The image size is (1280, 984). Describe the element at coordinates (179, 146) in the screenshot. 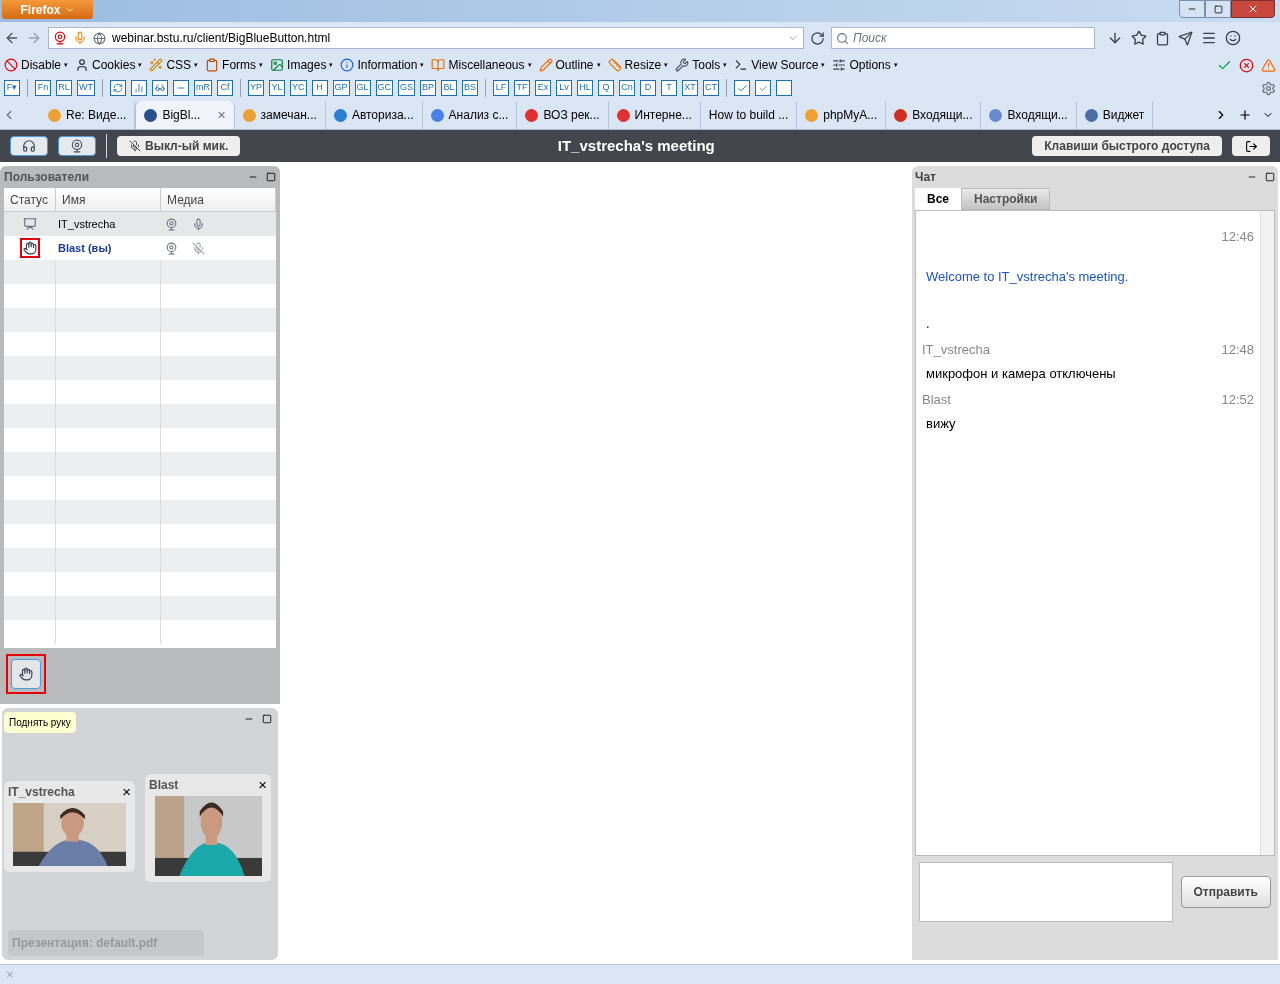

I see `mute-button: Выкл-ый мик.` at that location.